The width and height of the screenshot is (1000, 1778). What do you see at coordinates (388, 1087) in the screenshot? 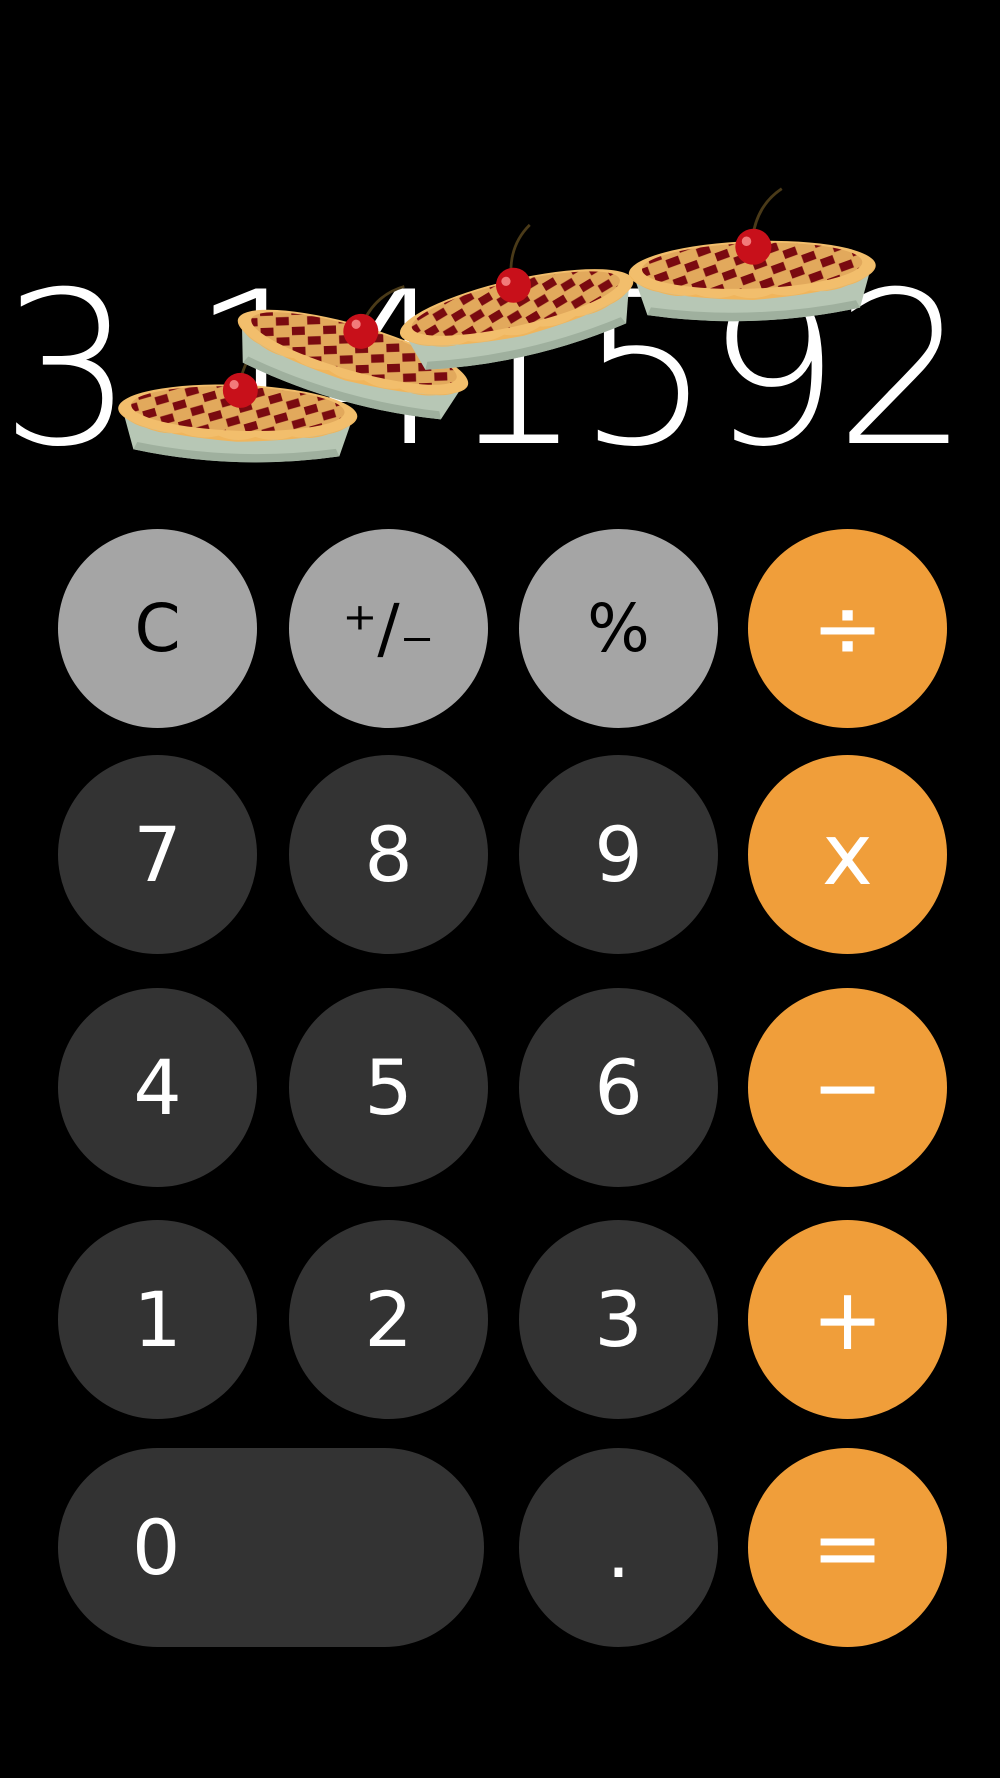
I see `digit-5-button: 5` at bounding box center [388, 1087].